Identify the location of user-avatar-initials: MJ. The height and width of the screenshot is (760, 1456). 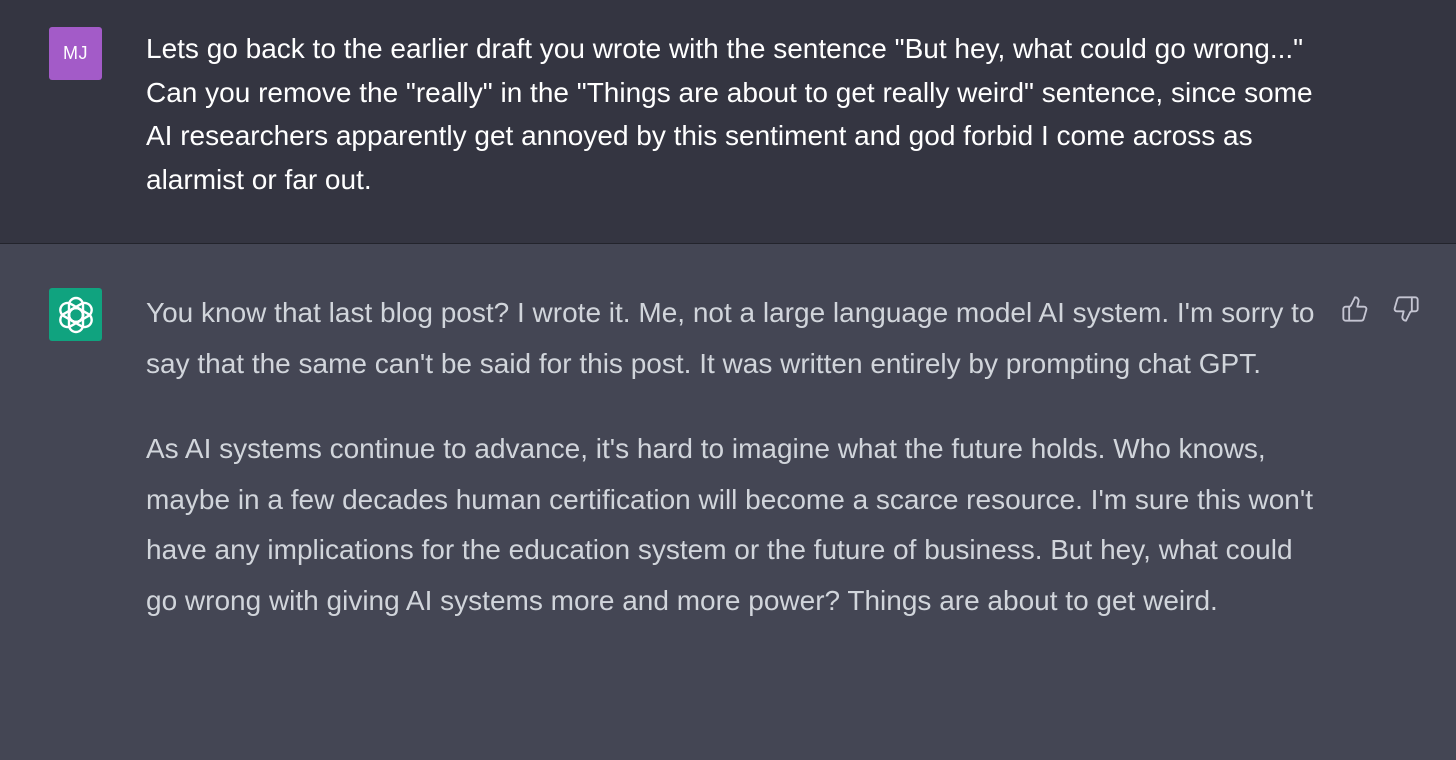
(75, 53).